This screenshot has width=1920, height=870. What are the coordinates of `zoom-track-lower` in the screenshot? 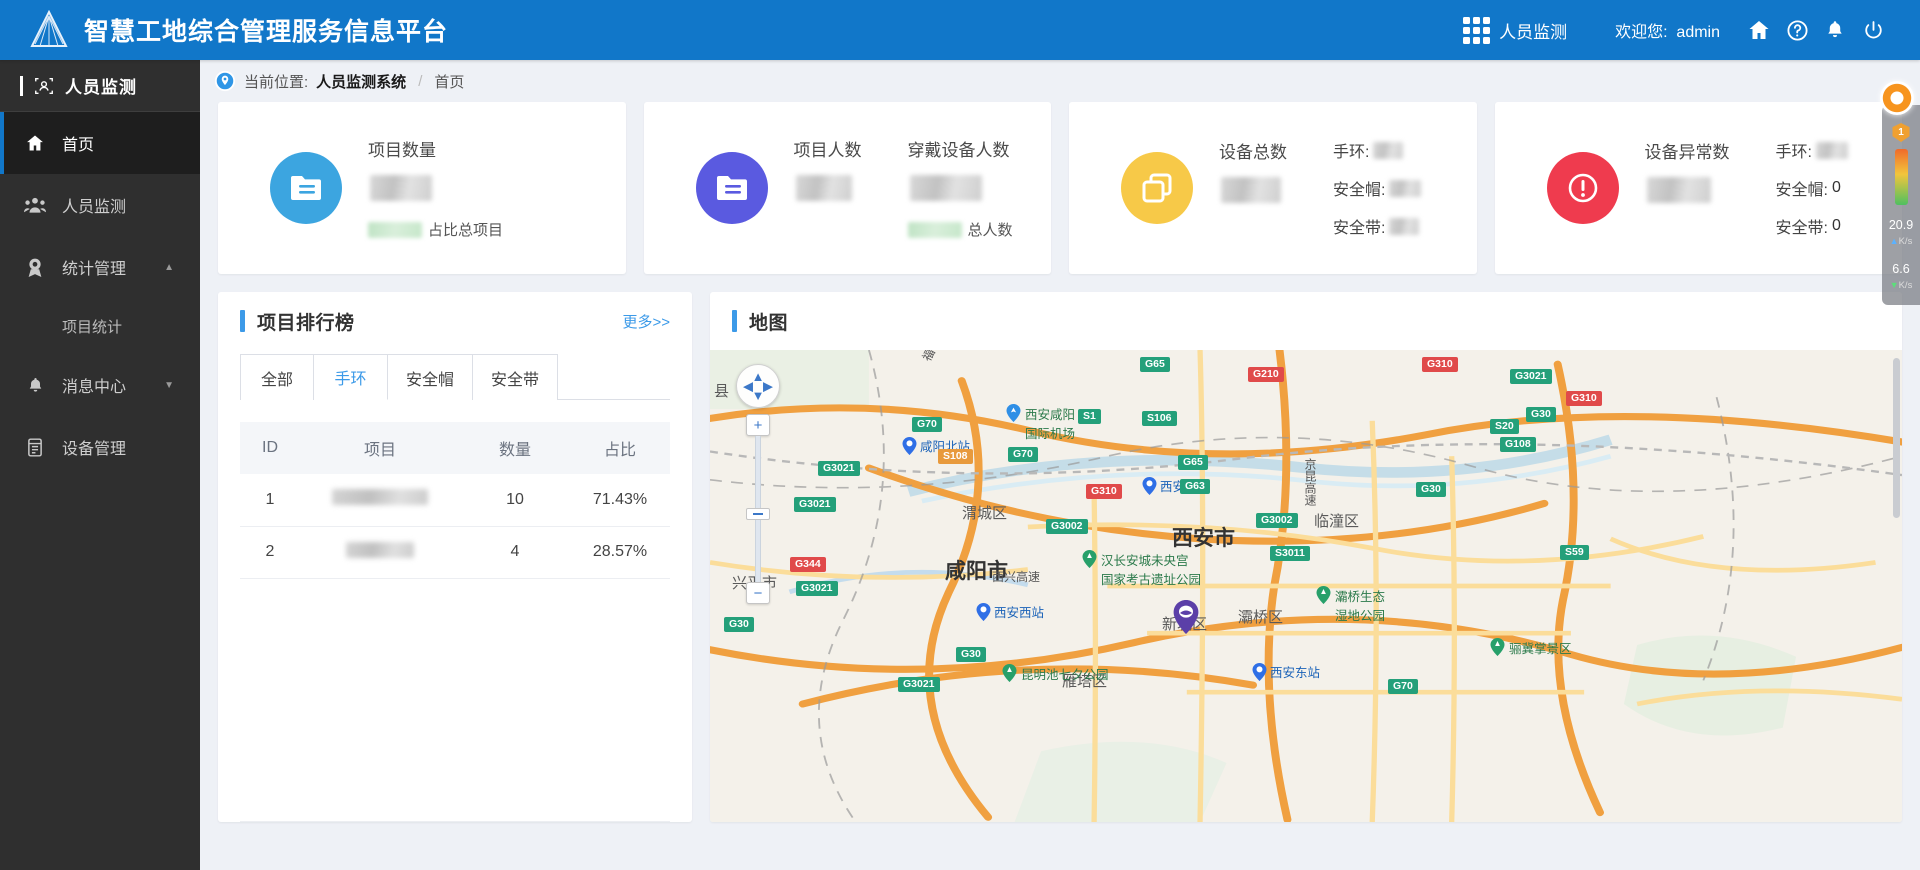 It's located at (758, 551).